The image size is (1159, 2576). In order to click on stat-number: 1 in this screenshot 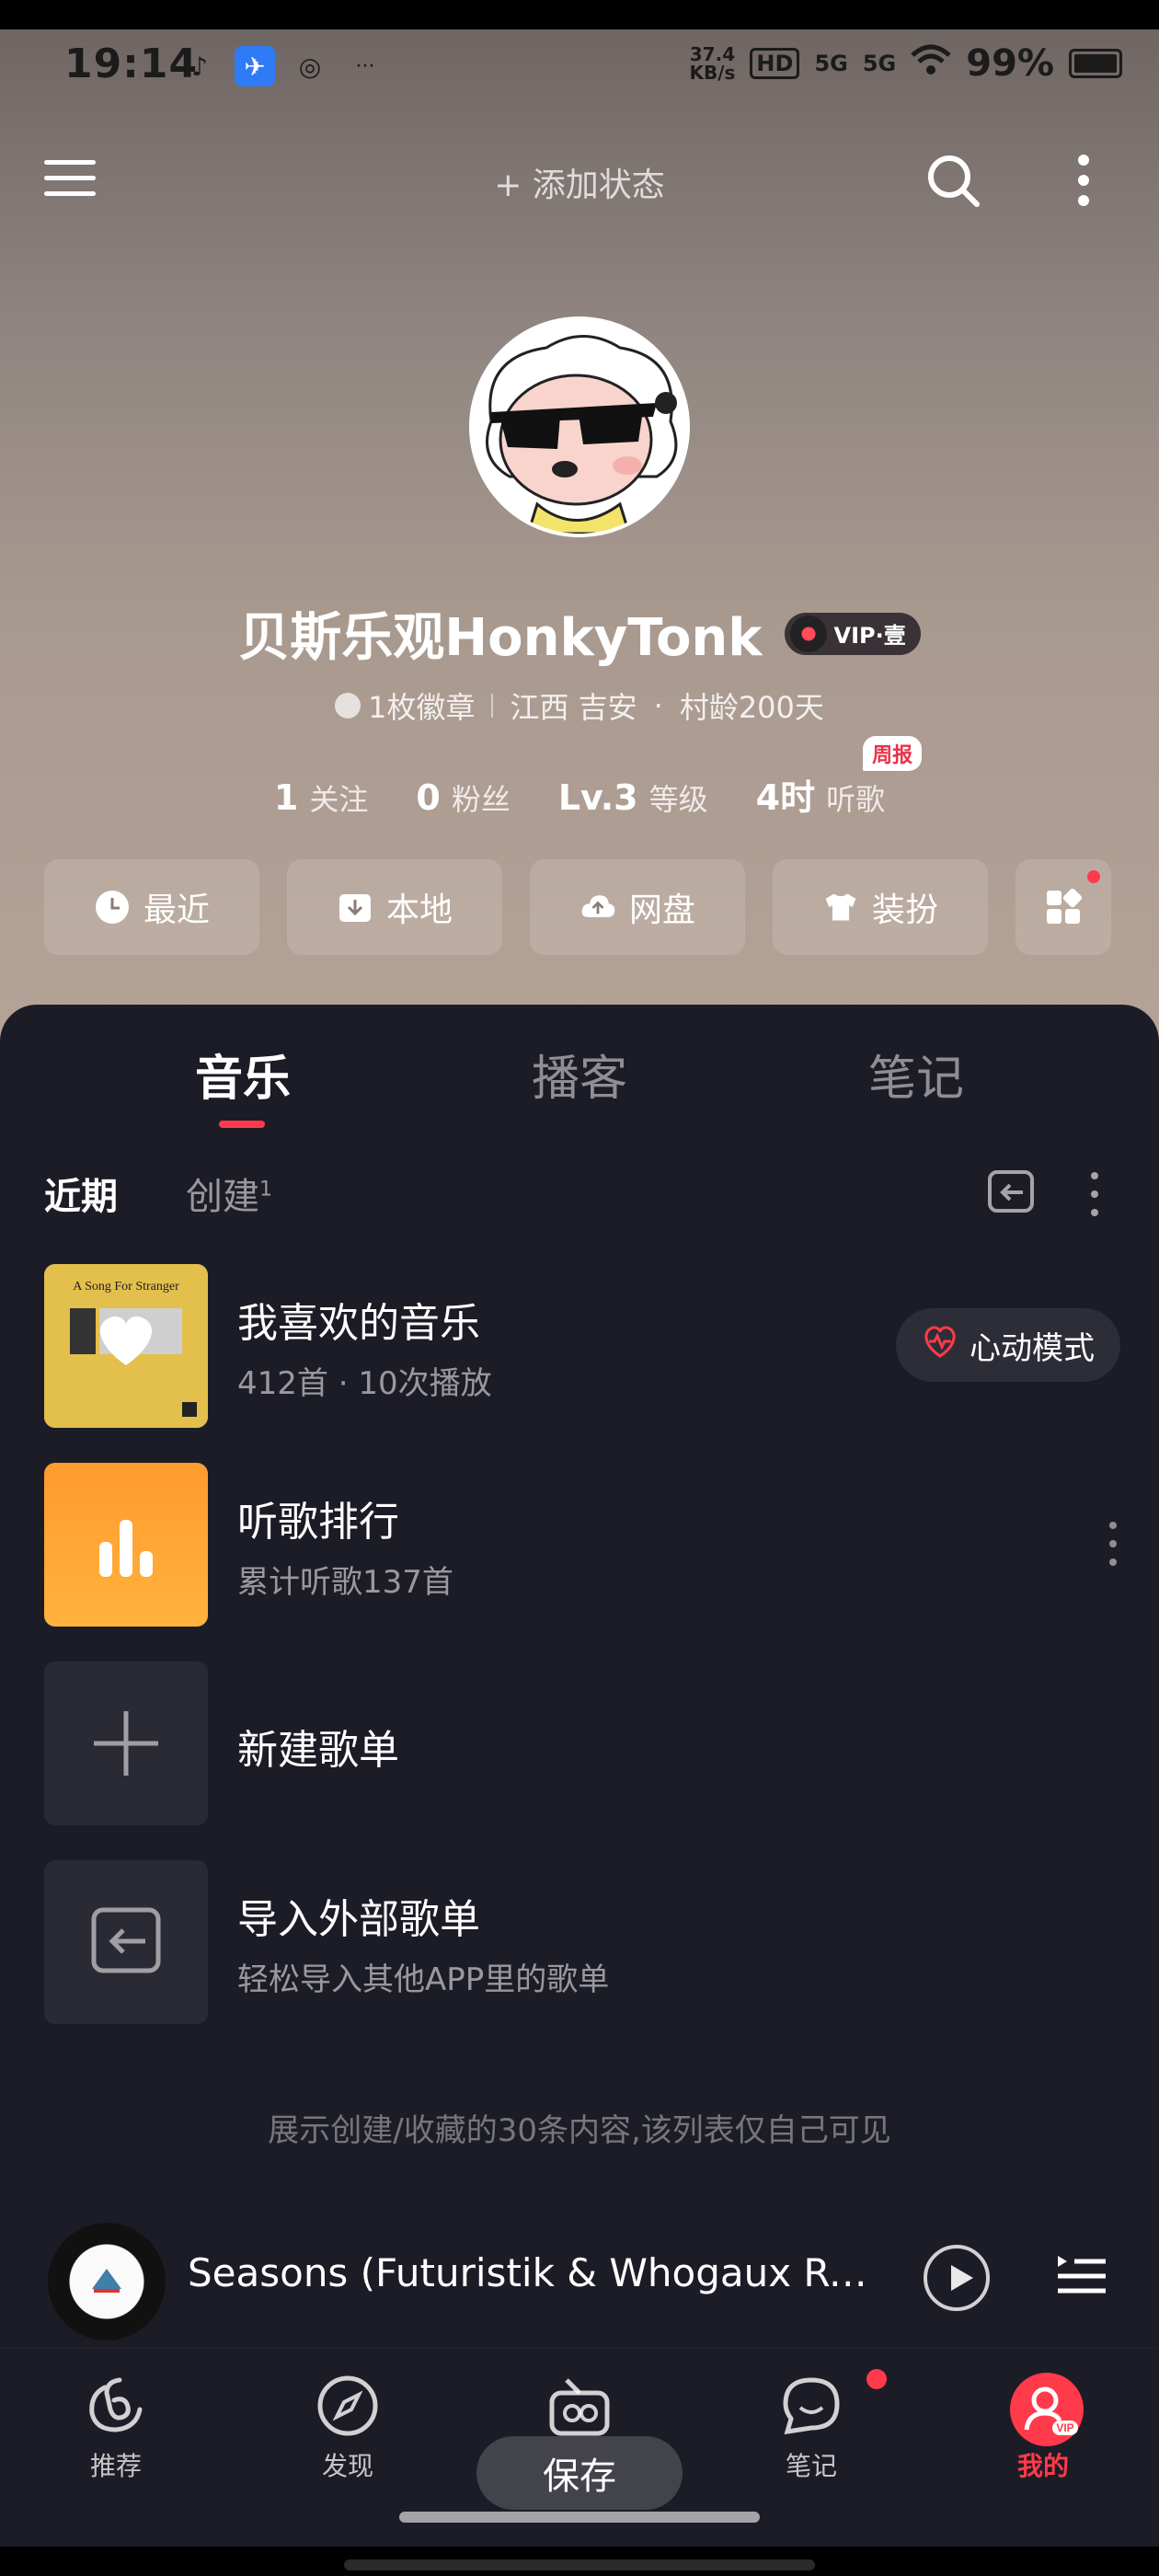, I will do `click(286, 797)`.